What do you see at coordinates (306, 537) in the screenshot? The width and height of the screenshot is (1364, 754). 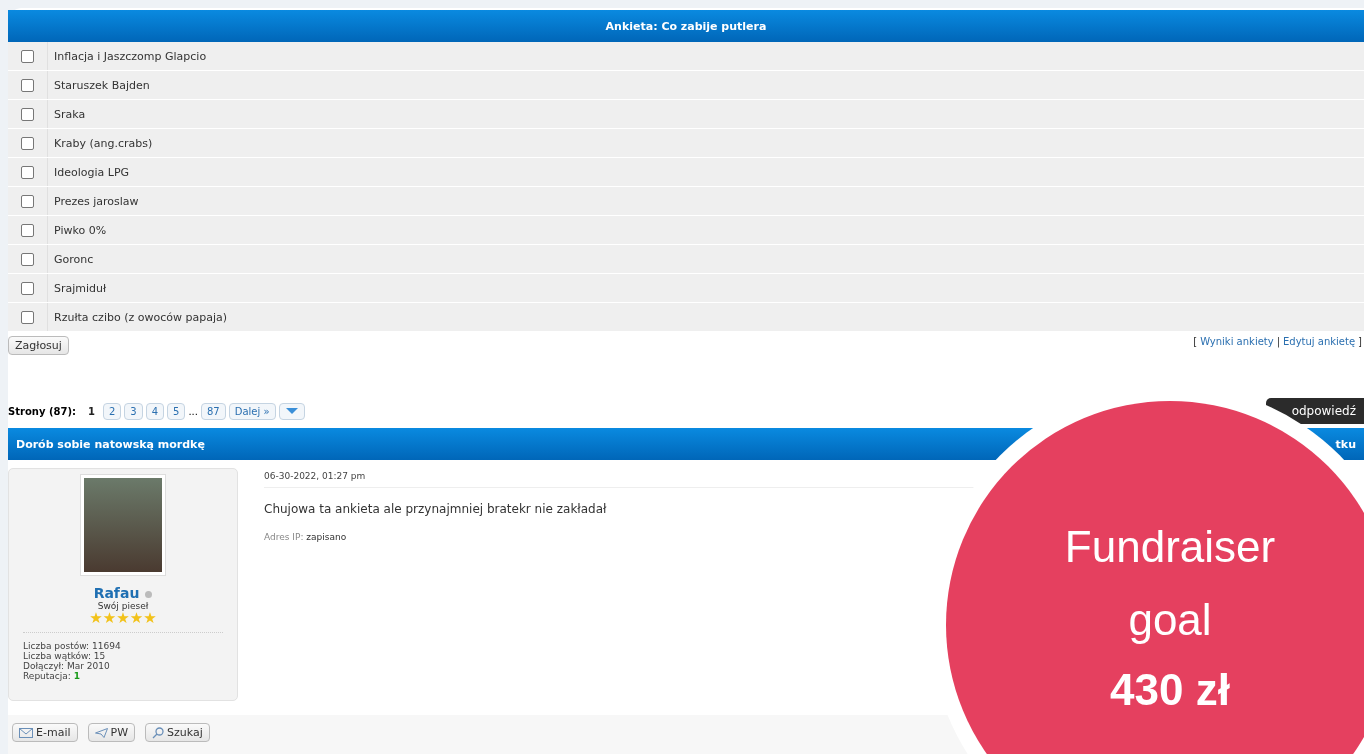 I see `ip-info: Adres IP: zapisano` at bounding box center [306, 537].